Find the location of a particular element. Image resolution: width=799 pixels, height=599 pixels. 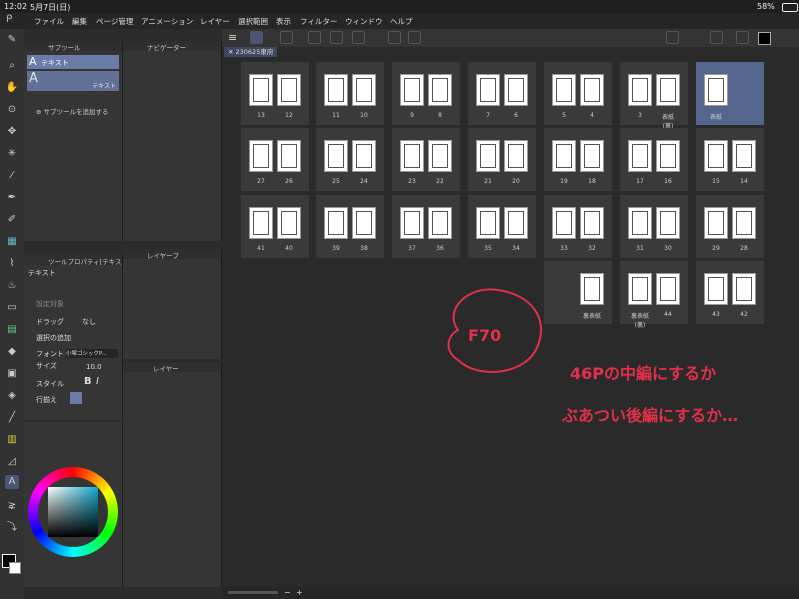

blend-icon: ▤ is located at coordinates (12, 330).